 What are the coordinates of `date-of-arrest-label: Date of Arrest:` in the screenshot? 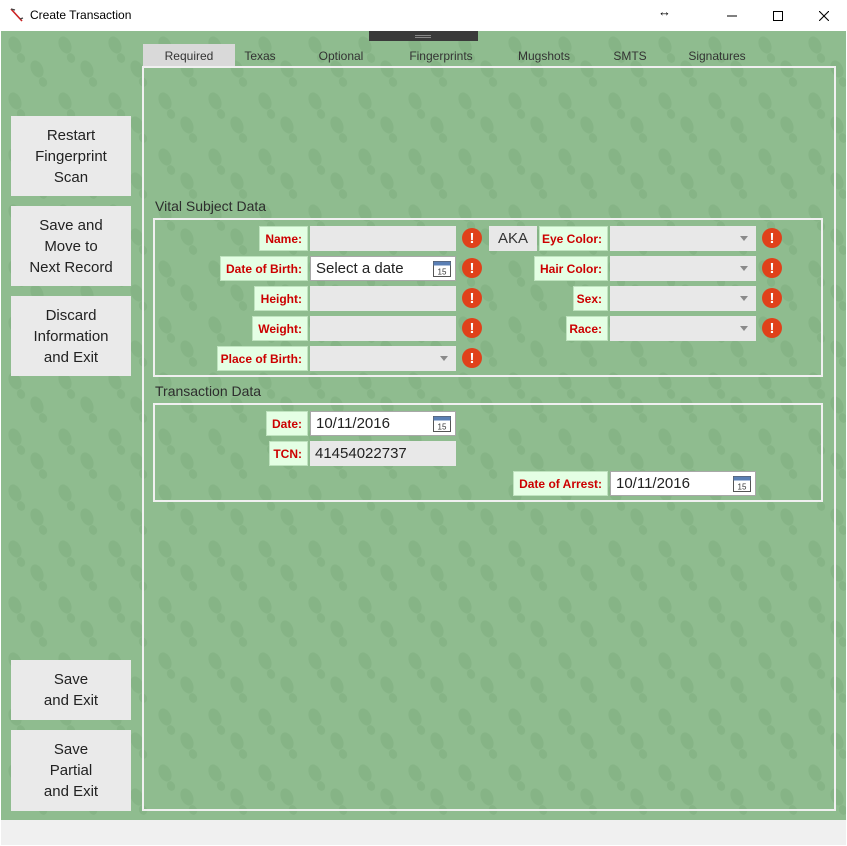 It's located at (560, 483).